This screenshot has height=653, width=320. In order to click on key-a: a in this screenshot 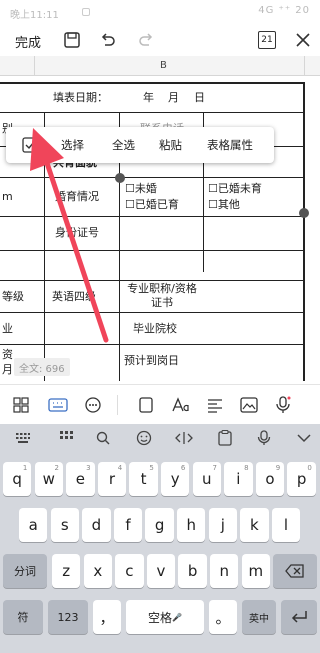, I will do `click(33, 525)`.